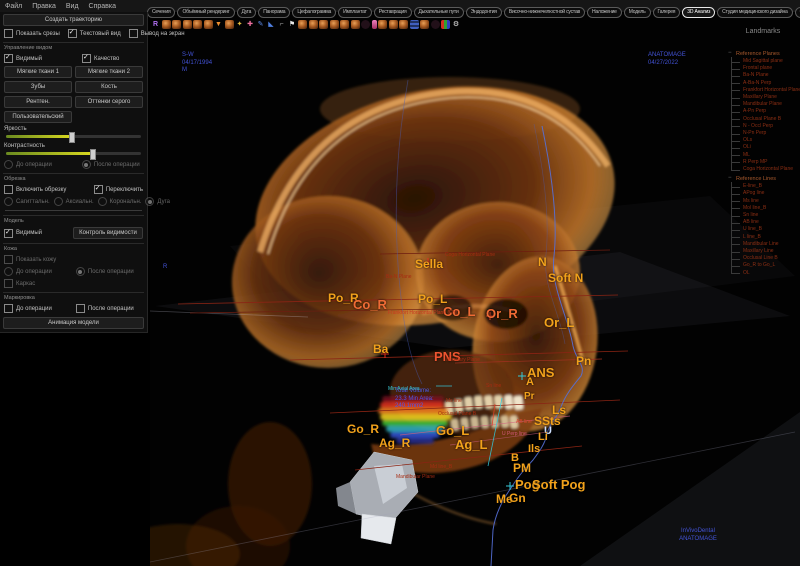  What do you see at coordinates (765, 126) in the screenshot?
I see `tree-item: N - Occl Perp` at bounding box center [765, 126].